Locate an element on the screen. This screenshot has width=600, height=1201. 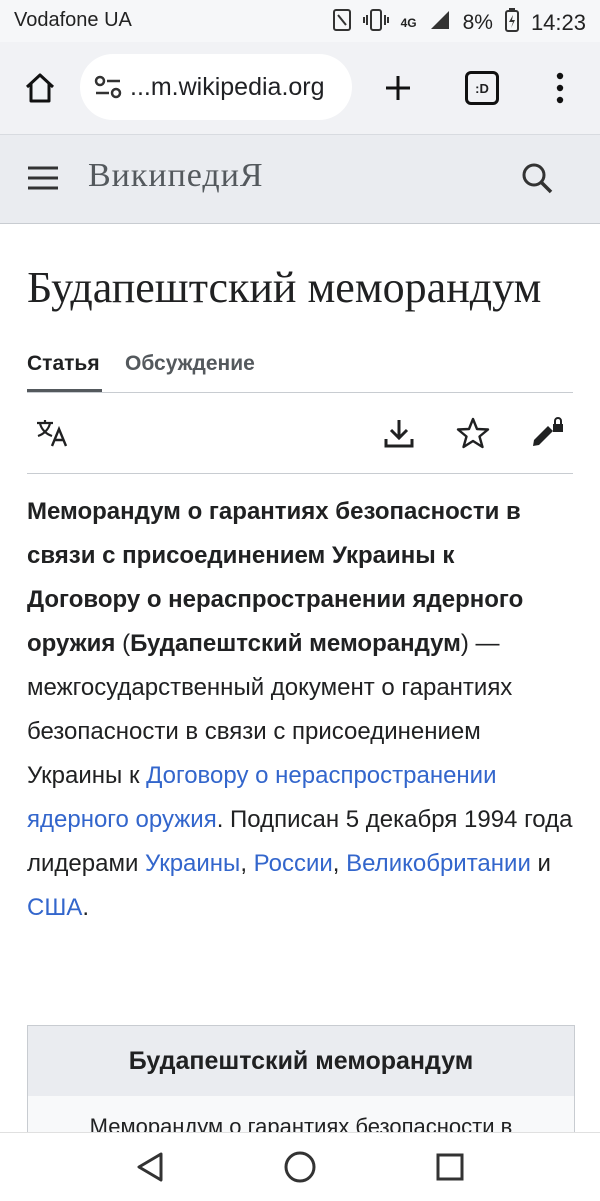
hamburger-menu-button is located at coordinates (43, 180).